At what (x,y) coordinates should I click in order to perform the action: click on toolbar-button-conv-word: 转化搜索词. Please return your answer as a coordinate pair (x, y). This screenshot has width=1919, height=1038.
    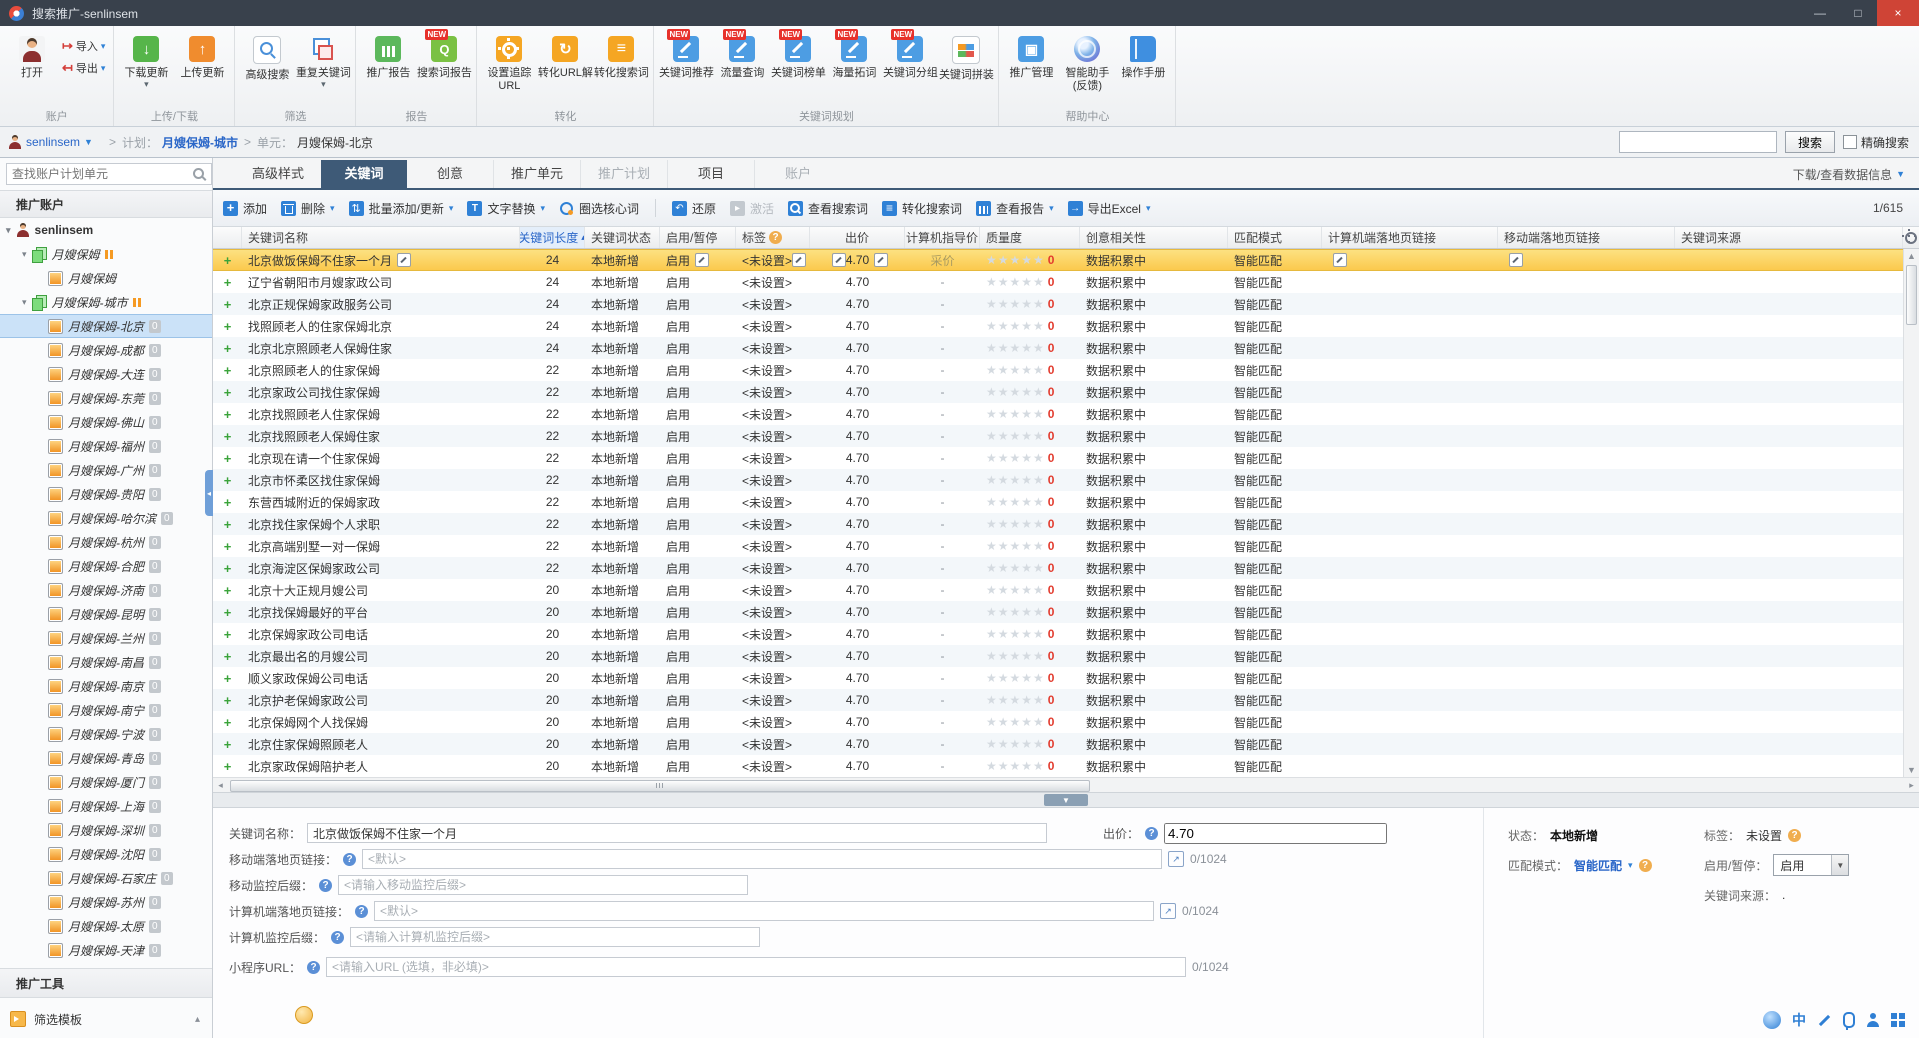
    Looking at the image, I should click on (922, 208).